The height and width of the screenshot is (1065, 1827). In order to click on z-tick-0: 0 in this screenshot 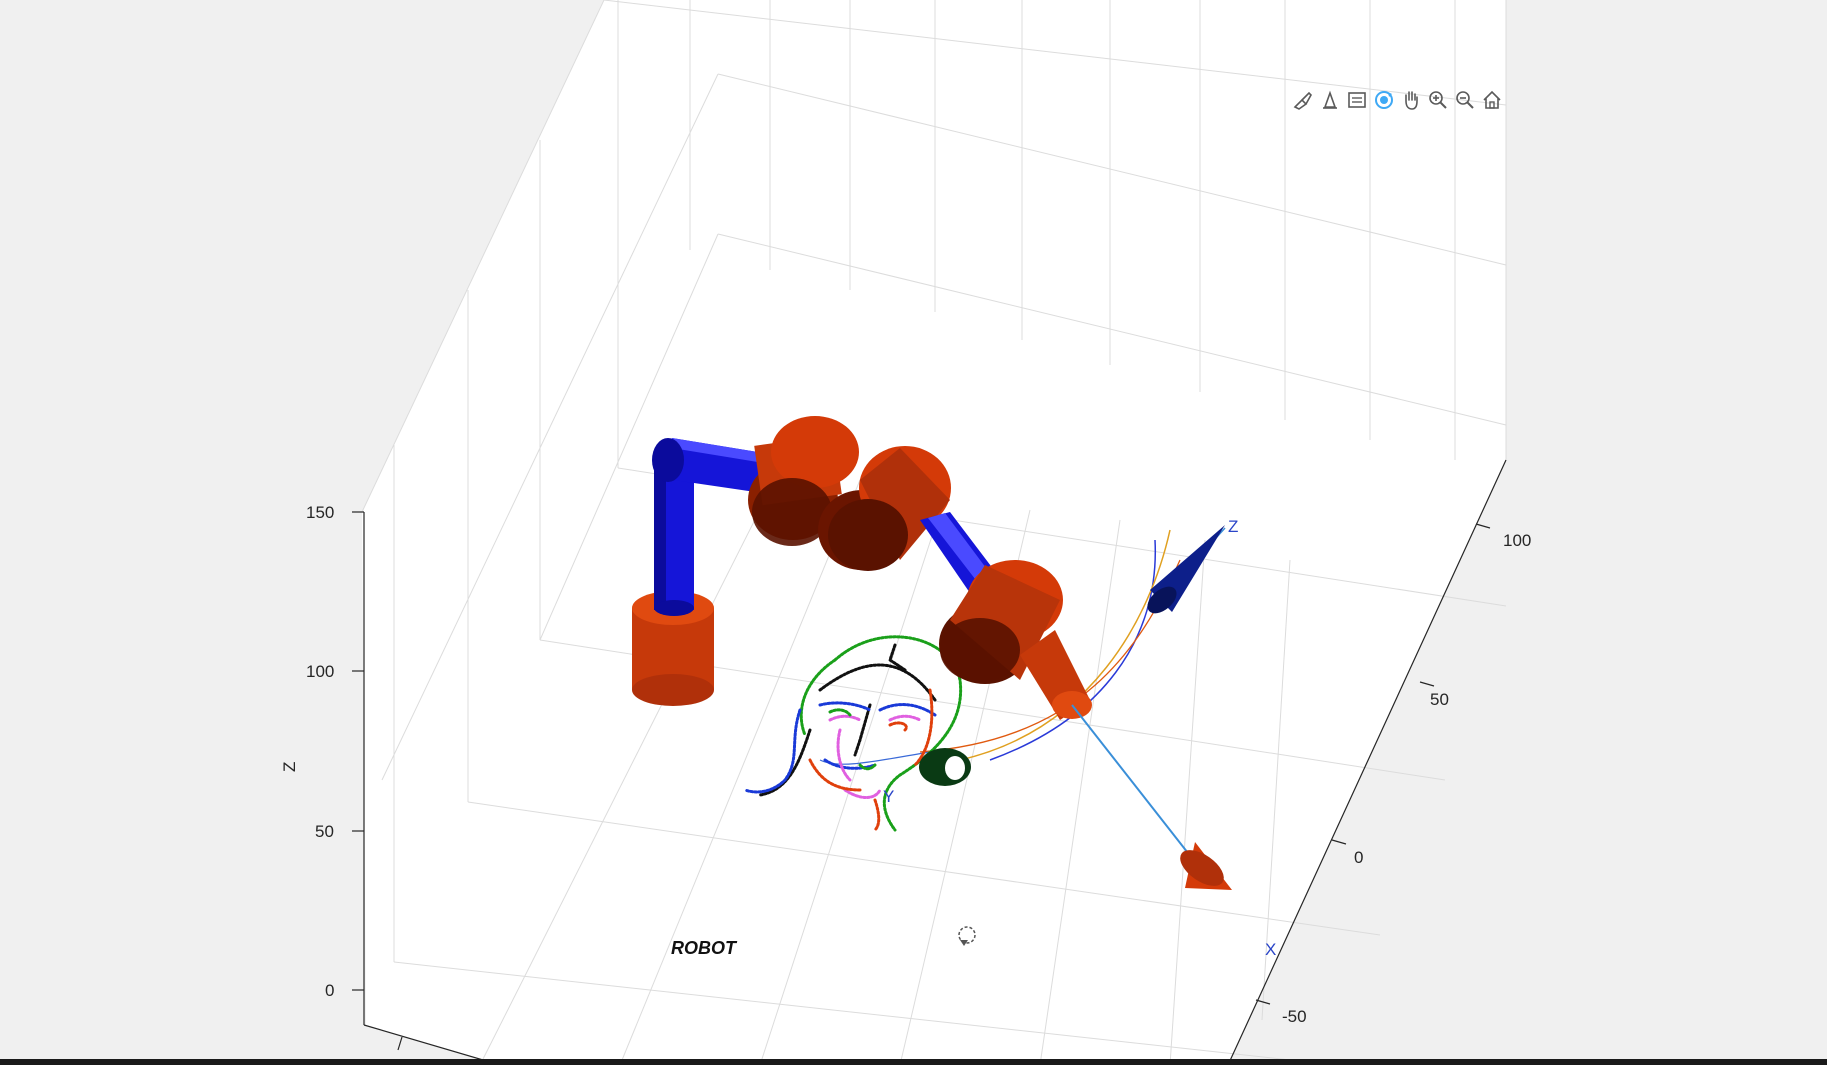, I will do `click(329, 990)`.